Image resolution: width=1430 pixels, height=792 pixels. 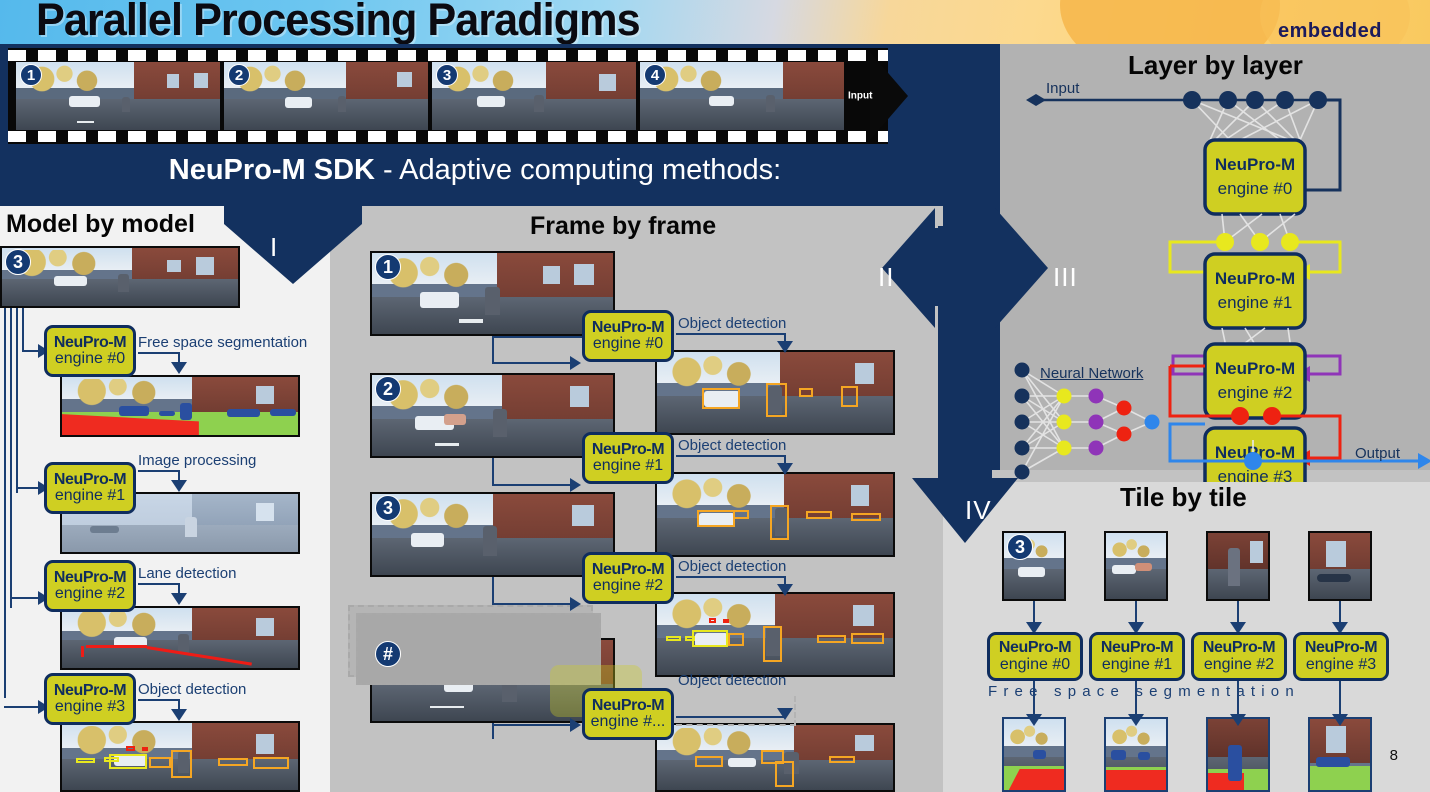 I want to click on engine-box-tile-1: NeuPro-M engine #1, so click(x=1137, y=656).